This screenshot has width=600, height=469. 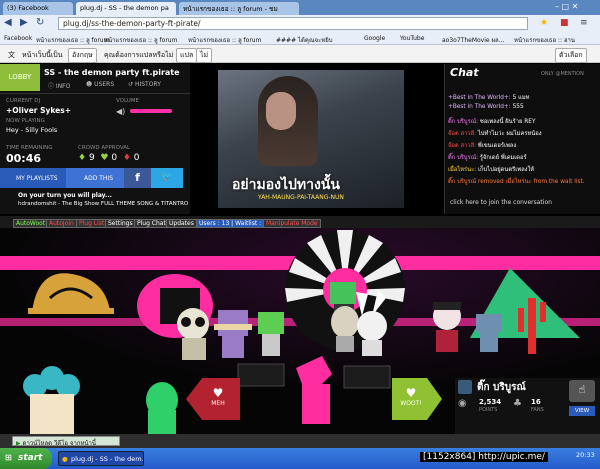 I want to click on start-label: start, so click(x=30, y=458).